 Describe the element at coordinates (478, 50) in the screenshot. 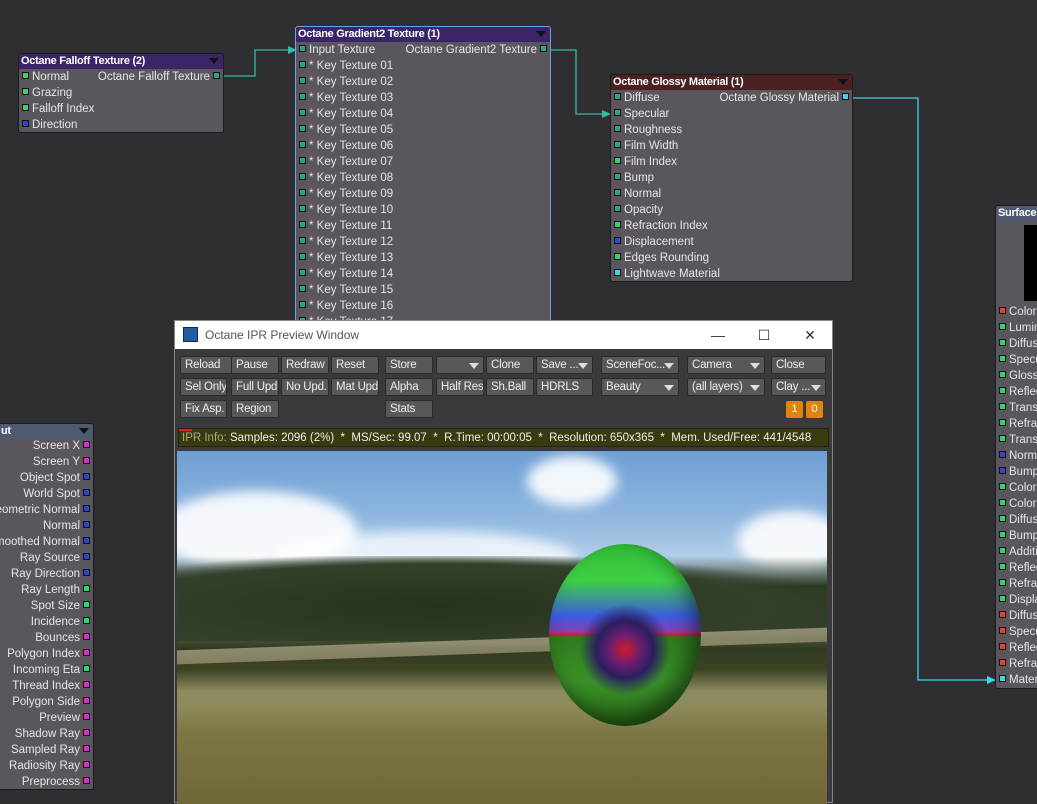

I see `node-output-row: Octane Gradient2 Texture` at that location.